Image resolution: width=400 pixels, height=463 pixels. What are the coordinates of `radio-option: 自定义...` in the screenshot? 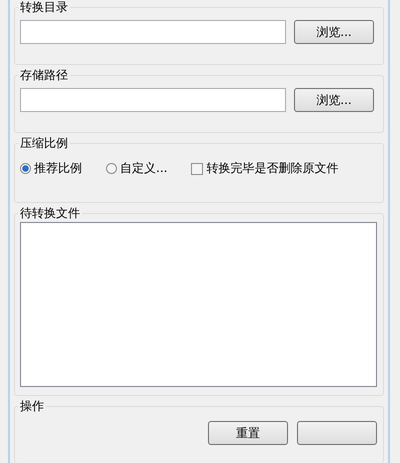 It's located at (137, 168).